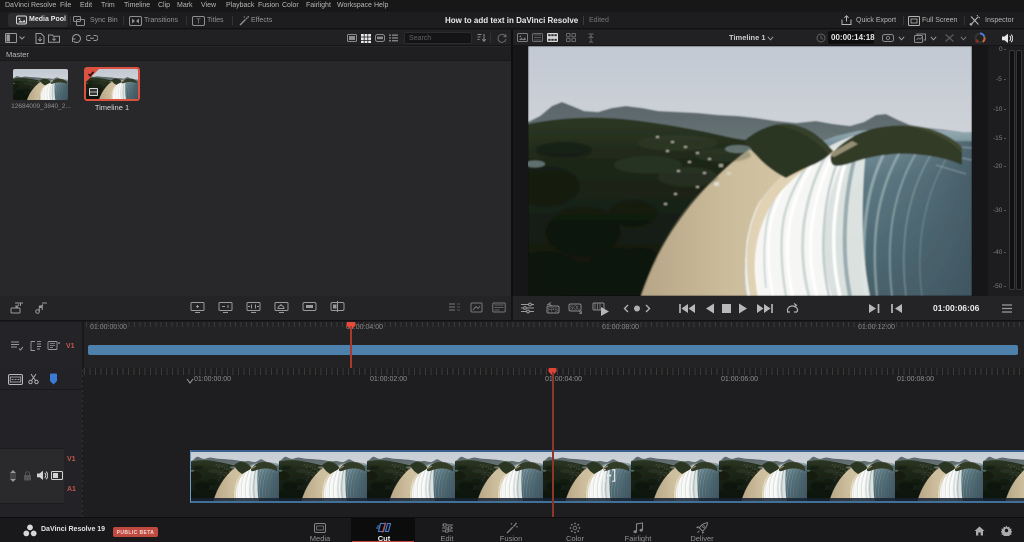 The image size is (1024, 542). Describe the element at coordinates (575, 309) in the screenshot. I see `svg-text: SOL` at that location.